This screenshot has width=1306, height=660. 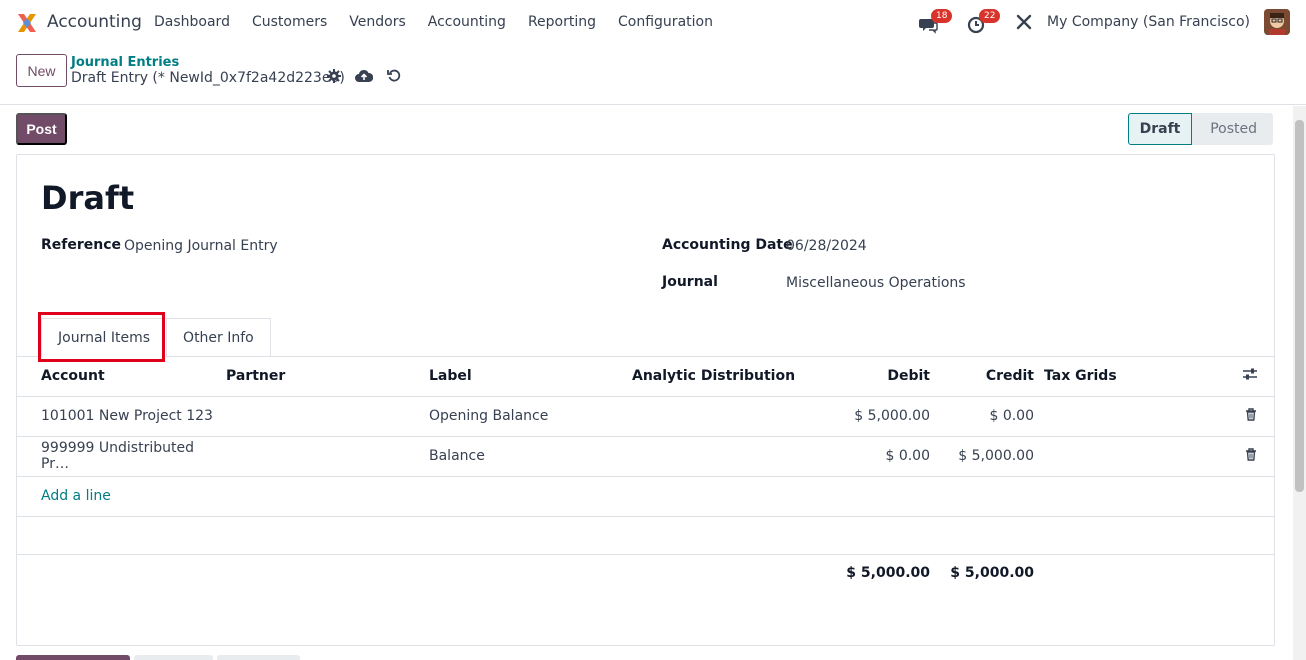 What do you see at coordinates (866, 377) in the screenshot?
I see `col-debit: Debit` at bounding box center [866, 377].